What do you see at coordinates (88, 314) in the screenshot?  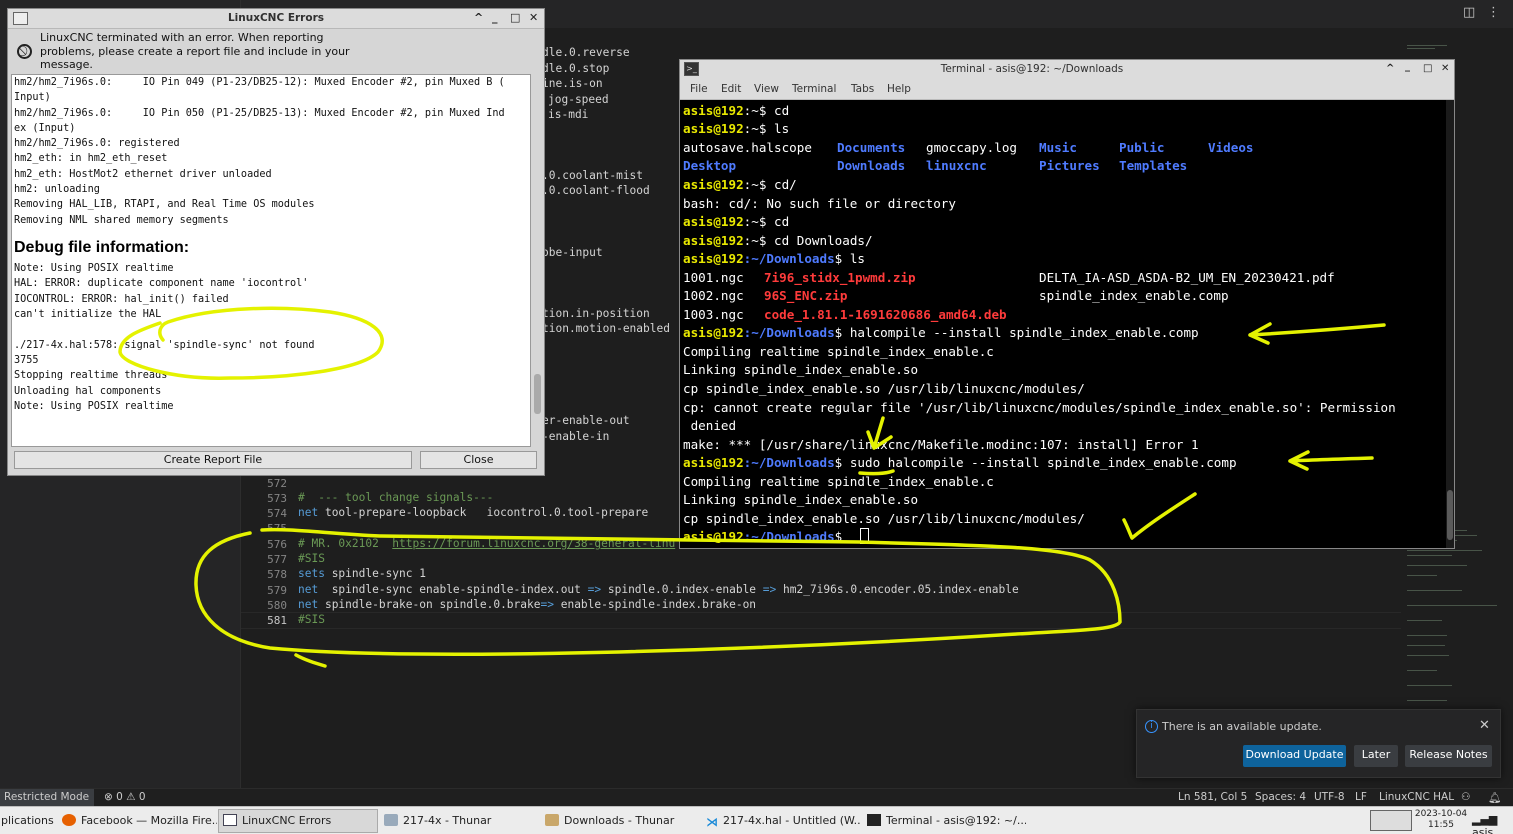 I see `debug-line: can't initialize the HAL` at bounding box center [88, 314].